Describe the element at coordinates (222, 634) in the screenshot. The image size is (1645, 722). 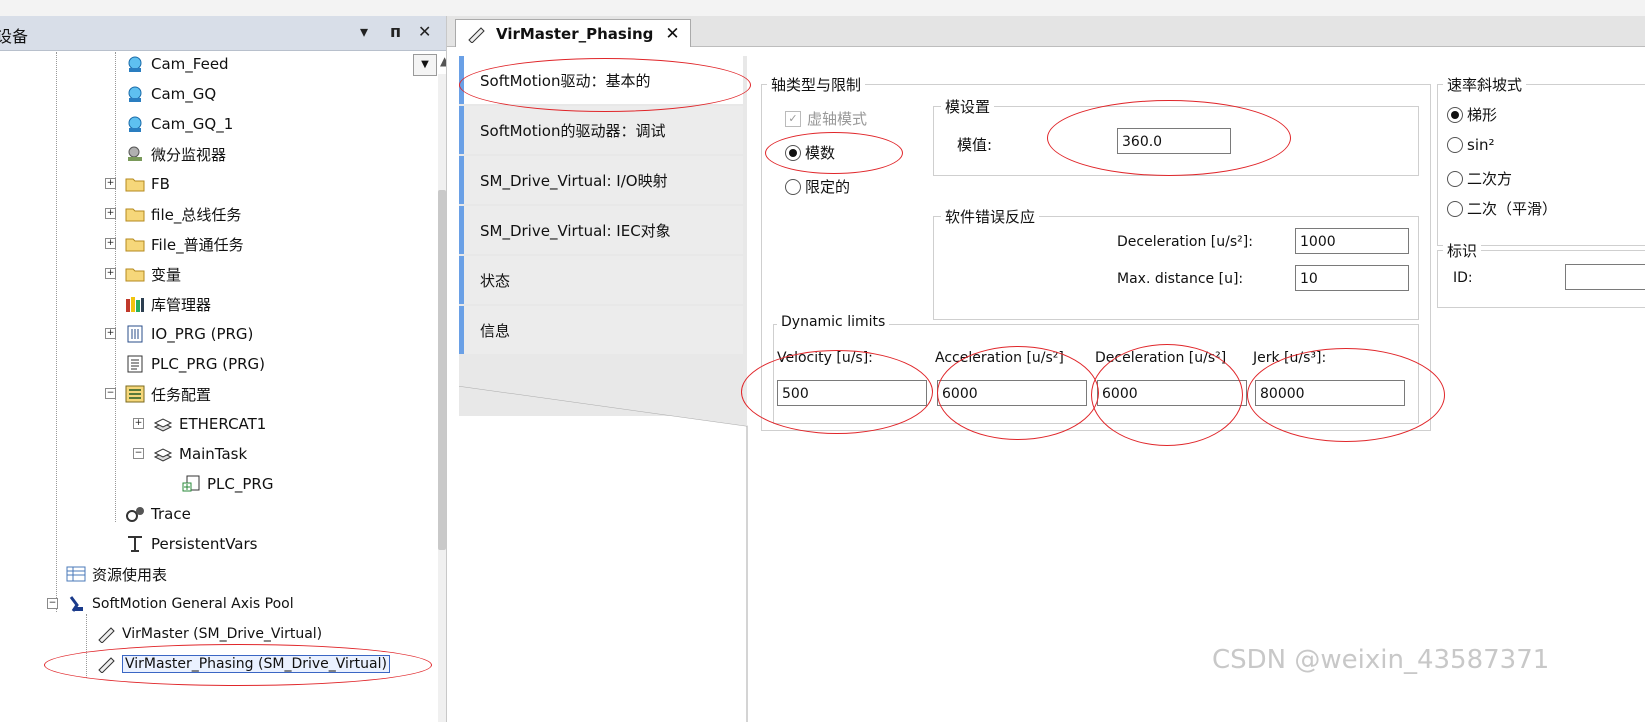
I see `tree-item-label: VirMaster (SM_Drive_Virtual)` at that location.